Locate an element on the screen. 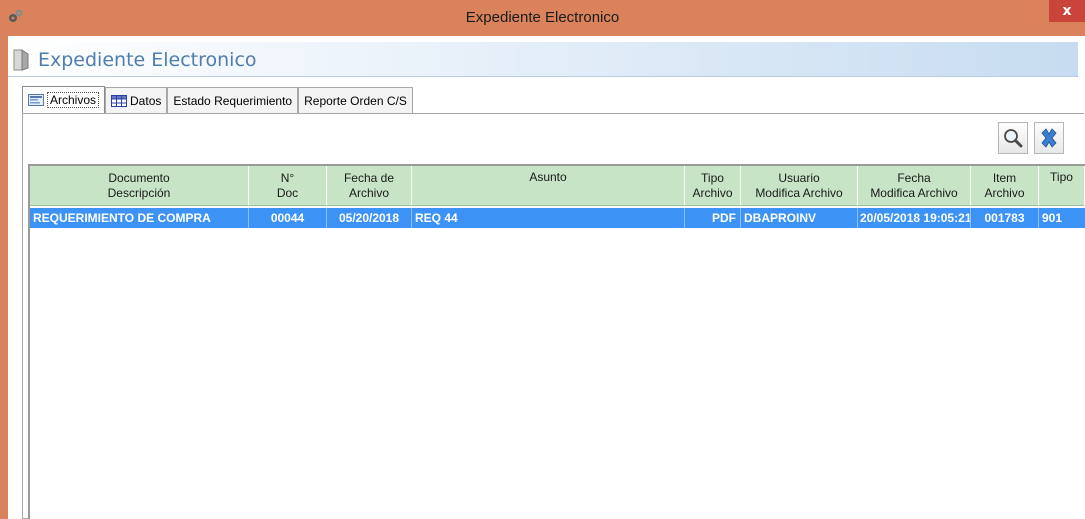 This screenshot has width=1085, height=519. col-header-tipo-archivo: Tipo Archivo is located at coordinates (713, 186).